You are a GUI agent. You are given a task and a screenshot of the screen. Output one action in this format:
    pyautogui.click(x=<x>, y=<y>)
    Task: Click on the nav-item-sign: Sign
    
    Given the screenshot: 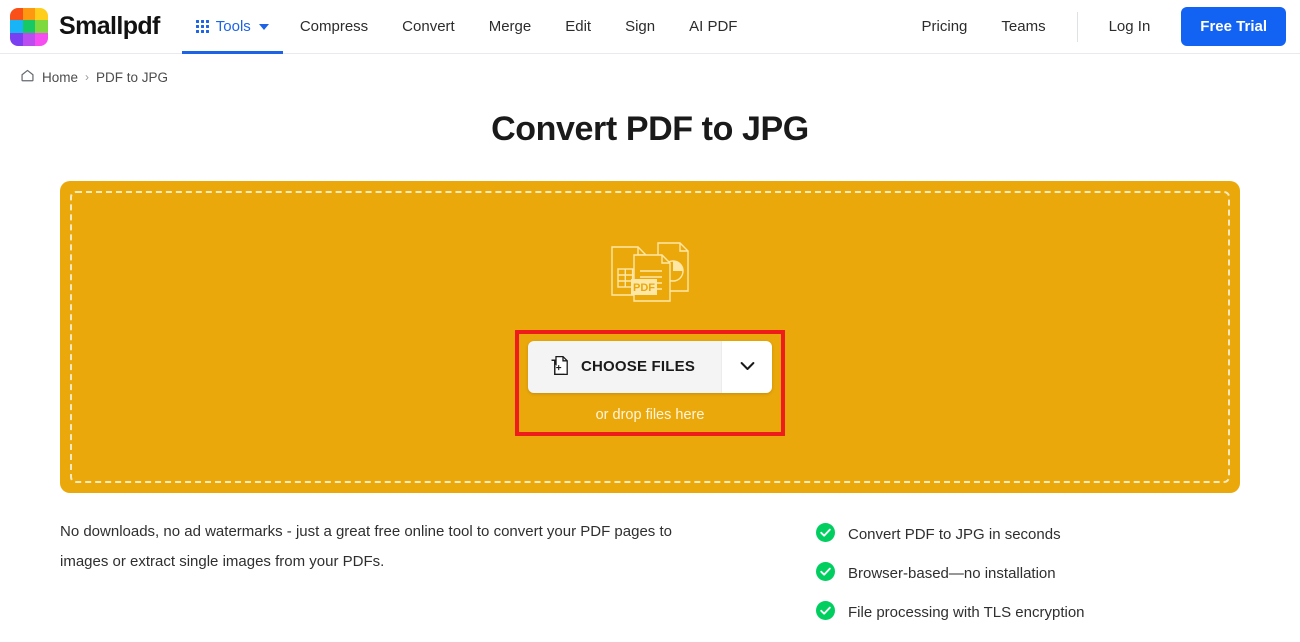 What is the action you would take?
    pyautogui.click(x=640, y=27)
    